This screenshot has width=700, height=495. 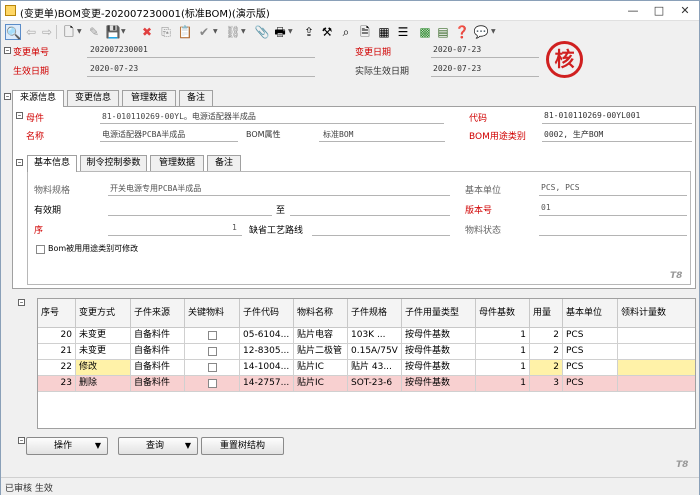 I want to click on save-icon: 💾, so click(x=113, y=32).